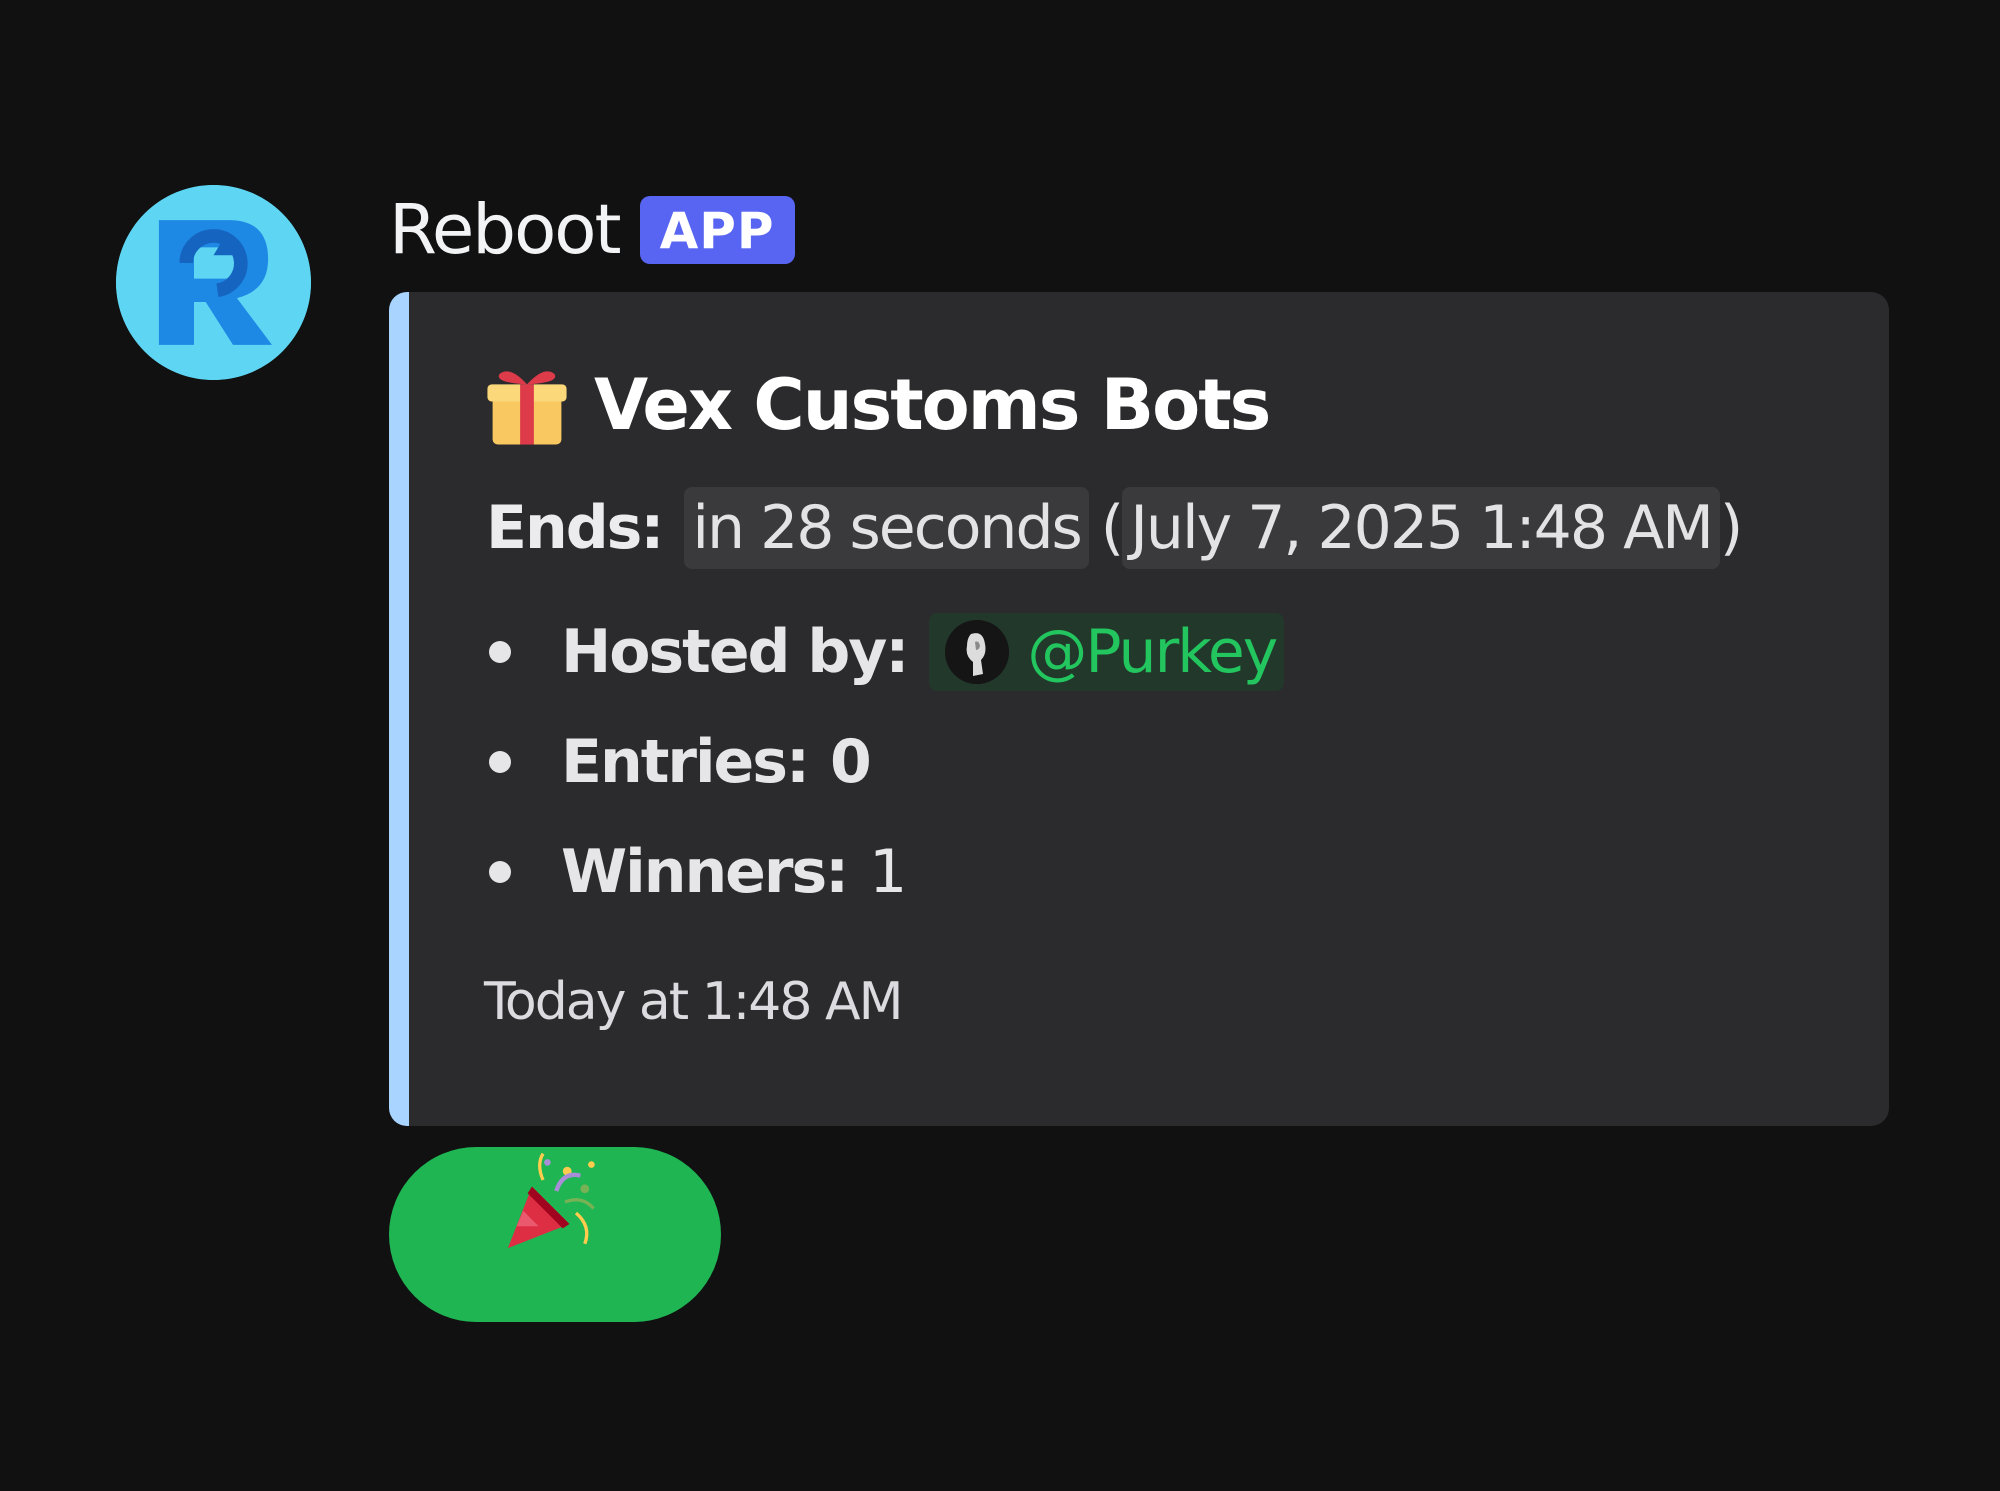  Describe the element at coordinates (717, 230) in the screenshot. I see `app-badge: APP` at that location.